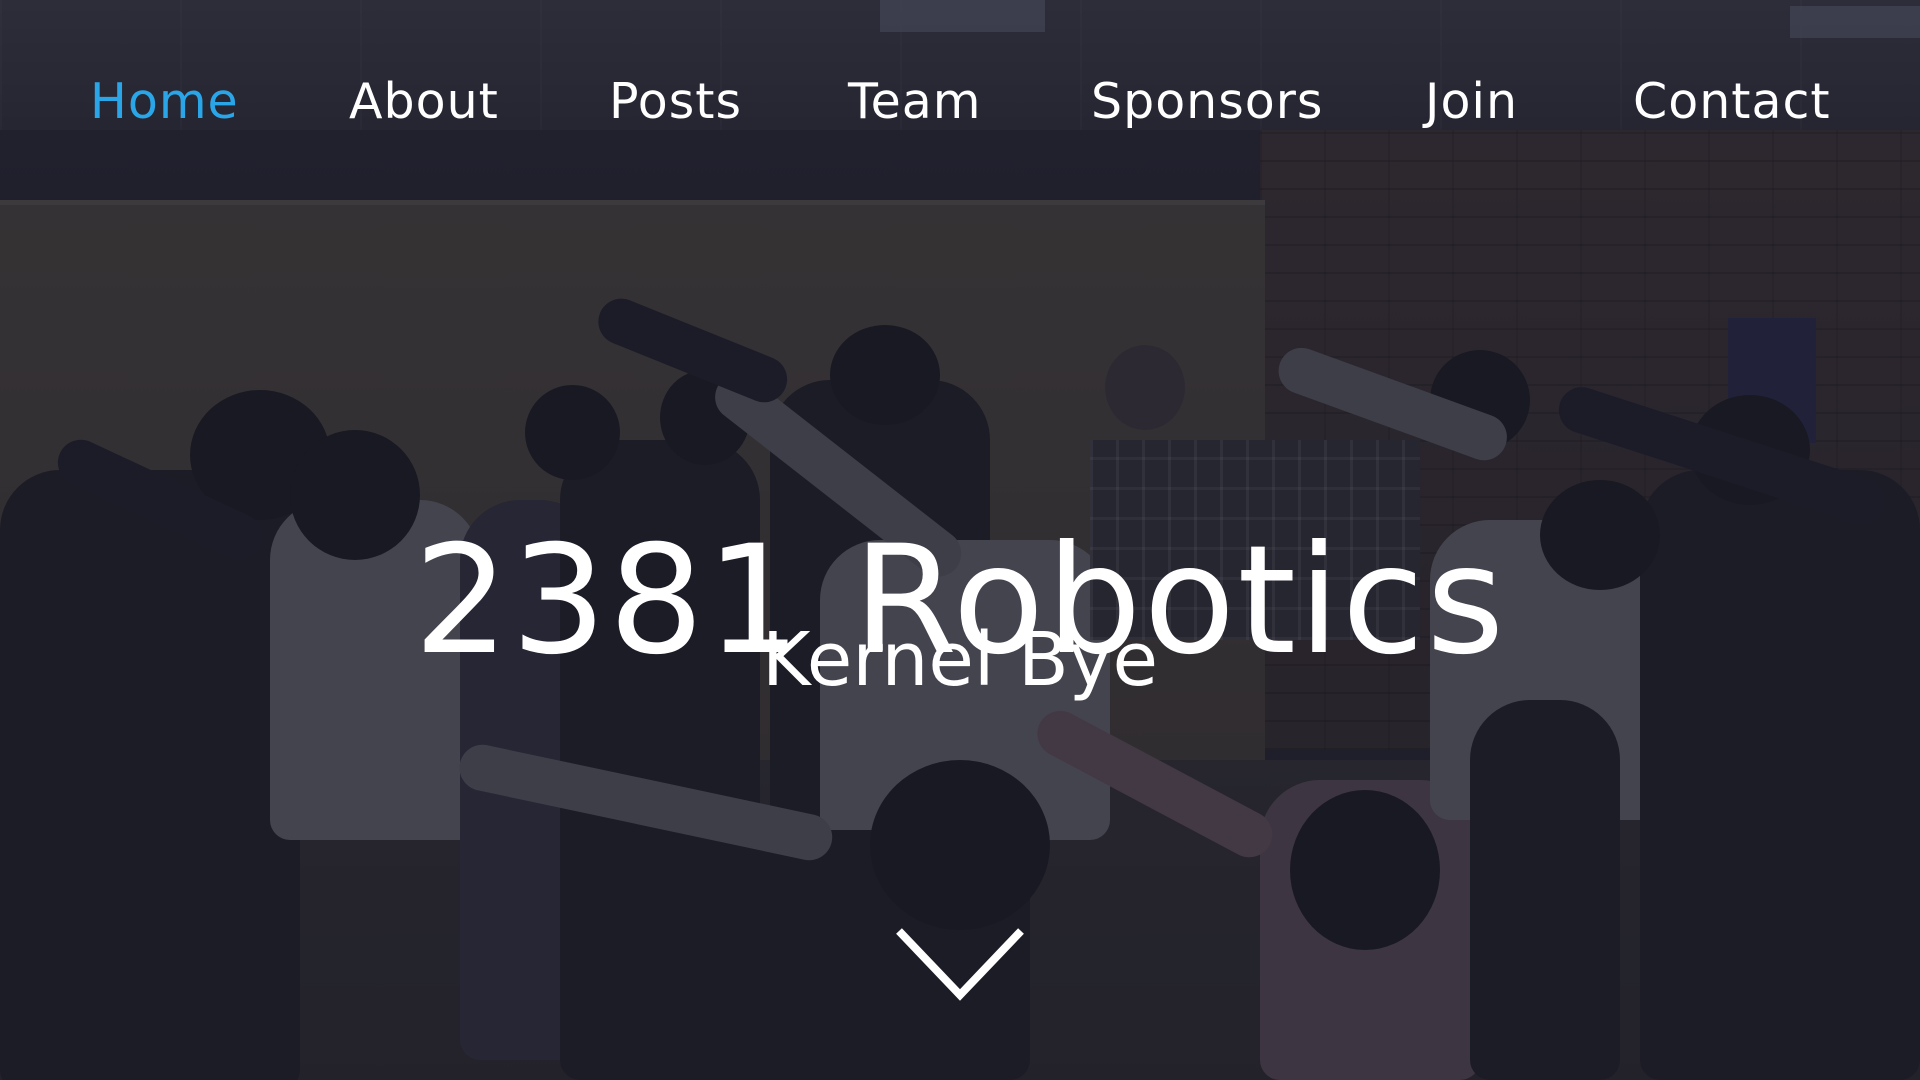  I want to click on nav-item-posts: Posts, so click(675, 102).